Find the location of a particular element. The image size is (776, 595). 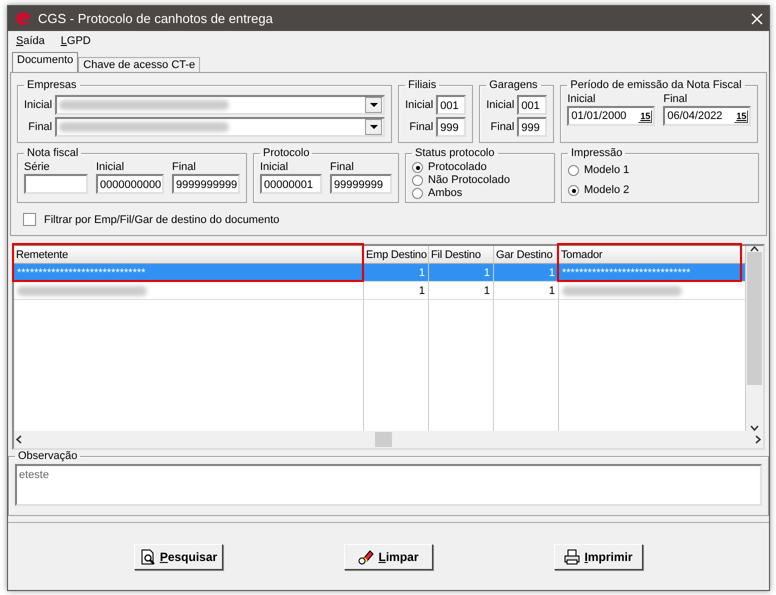

text-area: eteste is located at coordinates (388, 485).